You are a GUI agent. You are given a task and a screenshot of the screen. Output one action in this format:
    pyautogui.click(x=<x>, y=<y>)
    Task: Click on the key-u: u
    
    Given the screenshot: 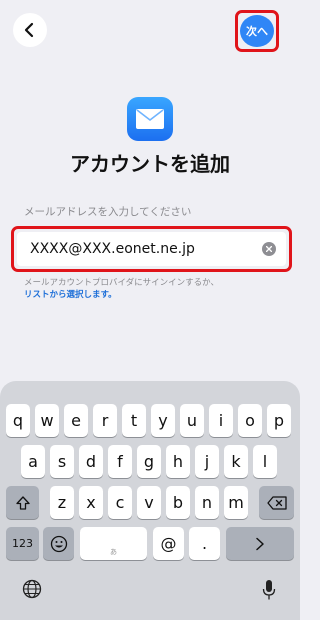 What is the action you would take?
    pyautogui.click(x=192, y=420)
    